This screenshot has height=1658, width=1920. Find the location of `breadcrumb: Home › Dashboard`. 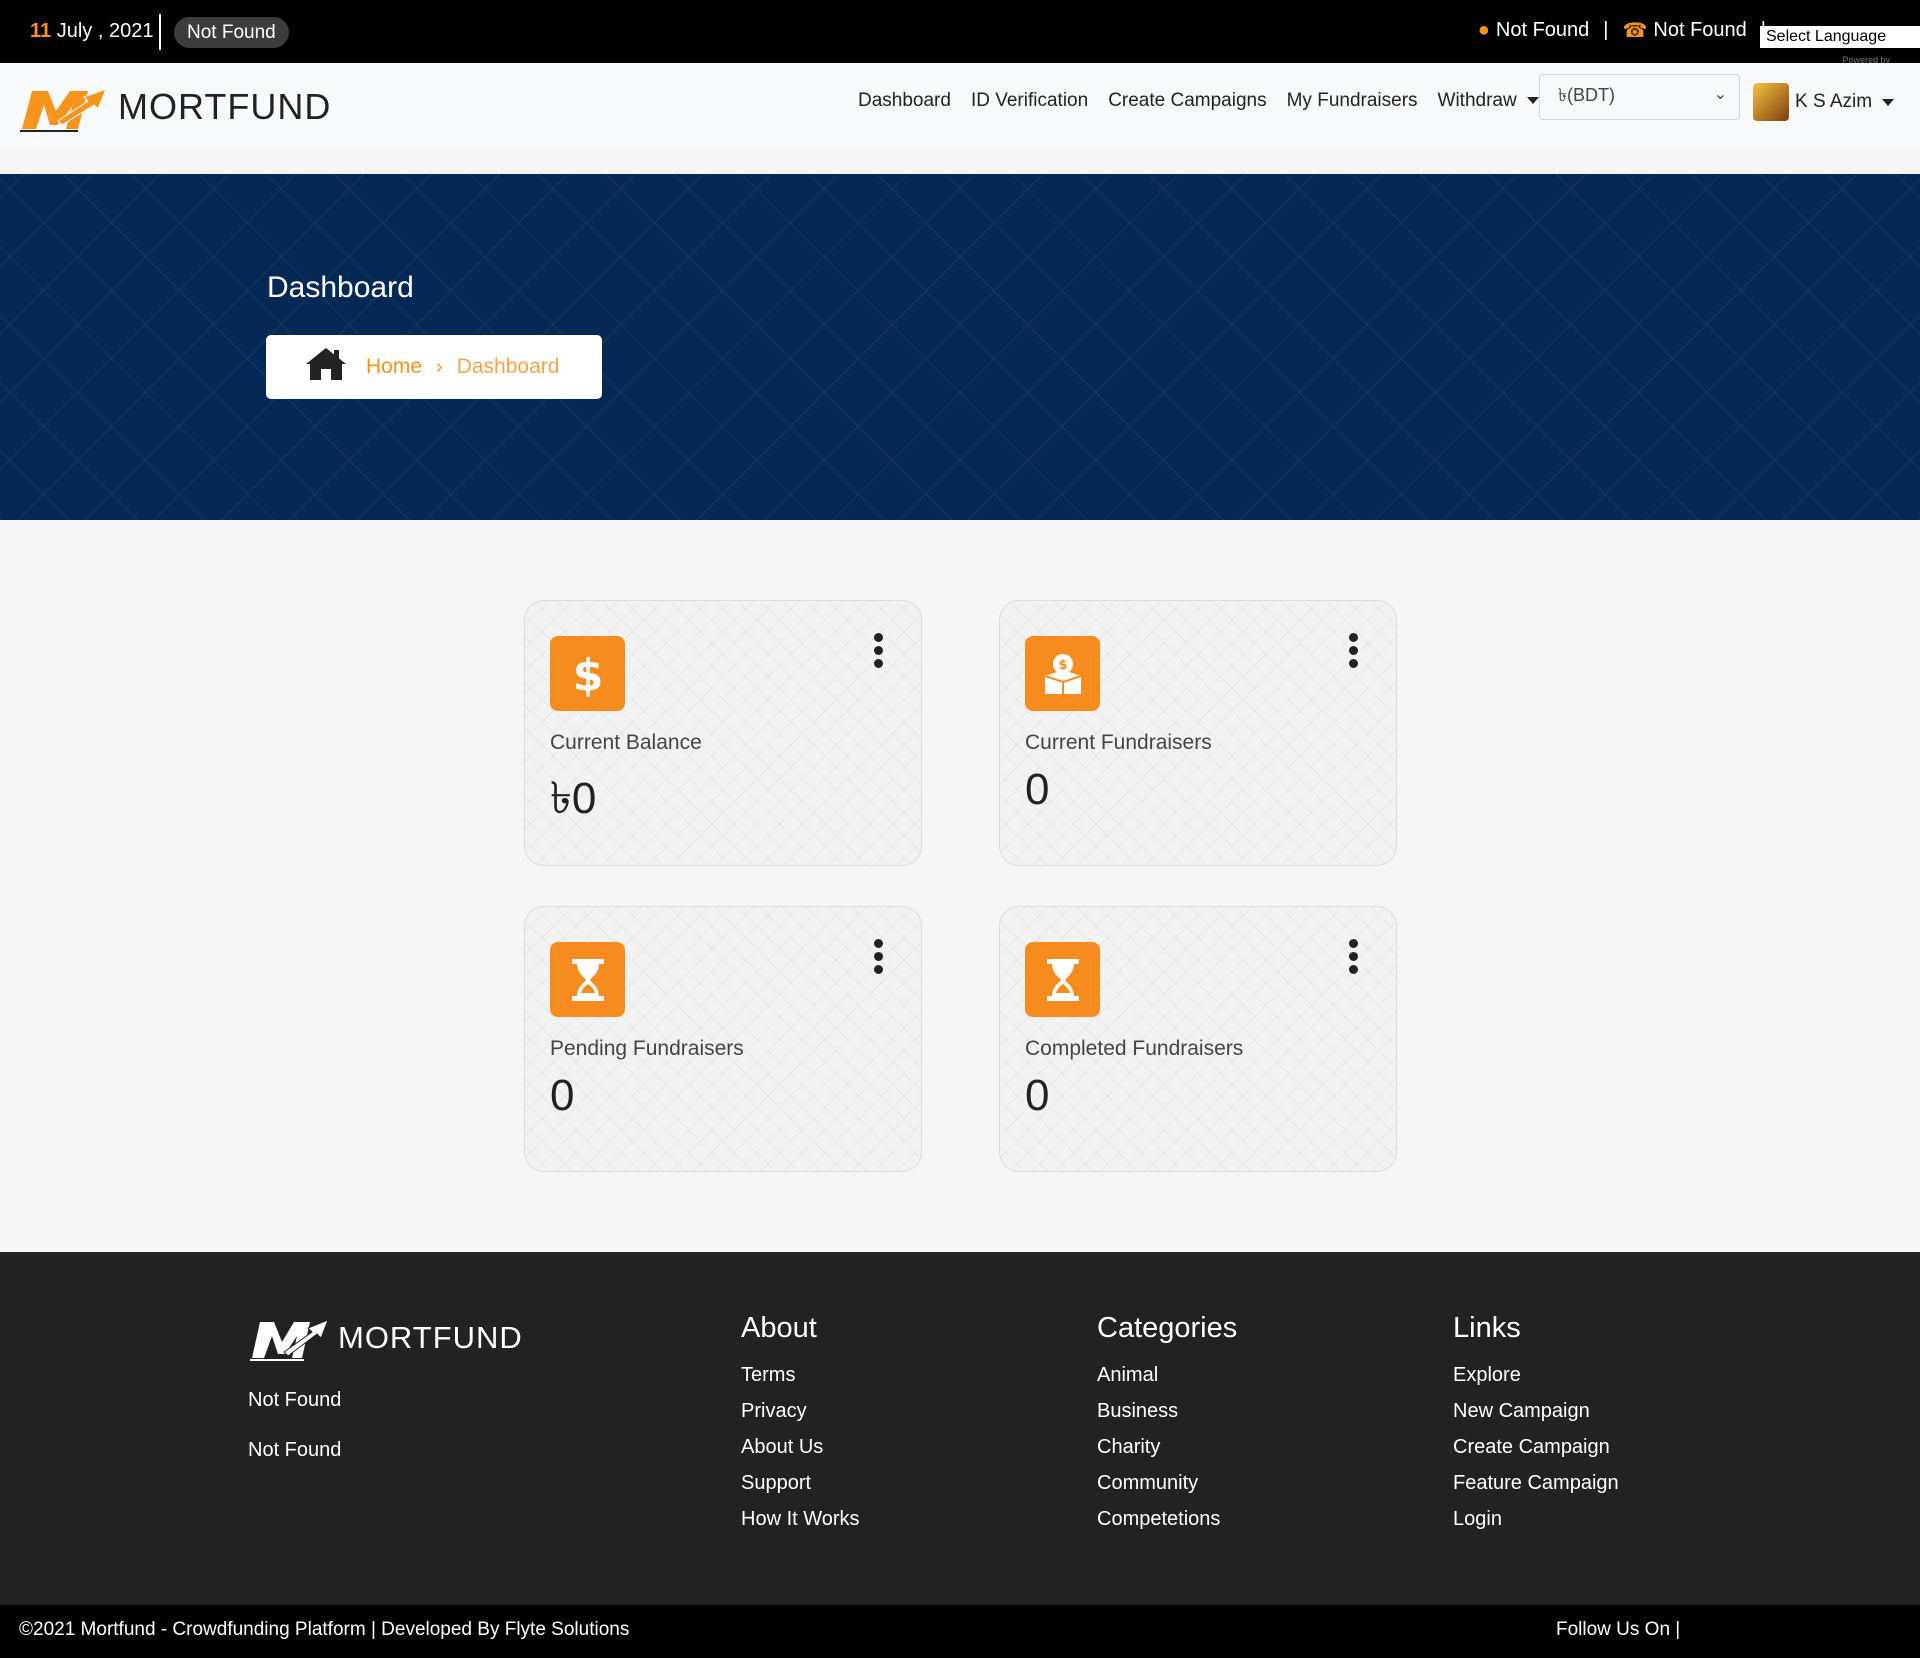

breadcrumb: Home › Dashboard is located at coordinates (434, 367).